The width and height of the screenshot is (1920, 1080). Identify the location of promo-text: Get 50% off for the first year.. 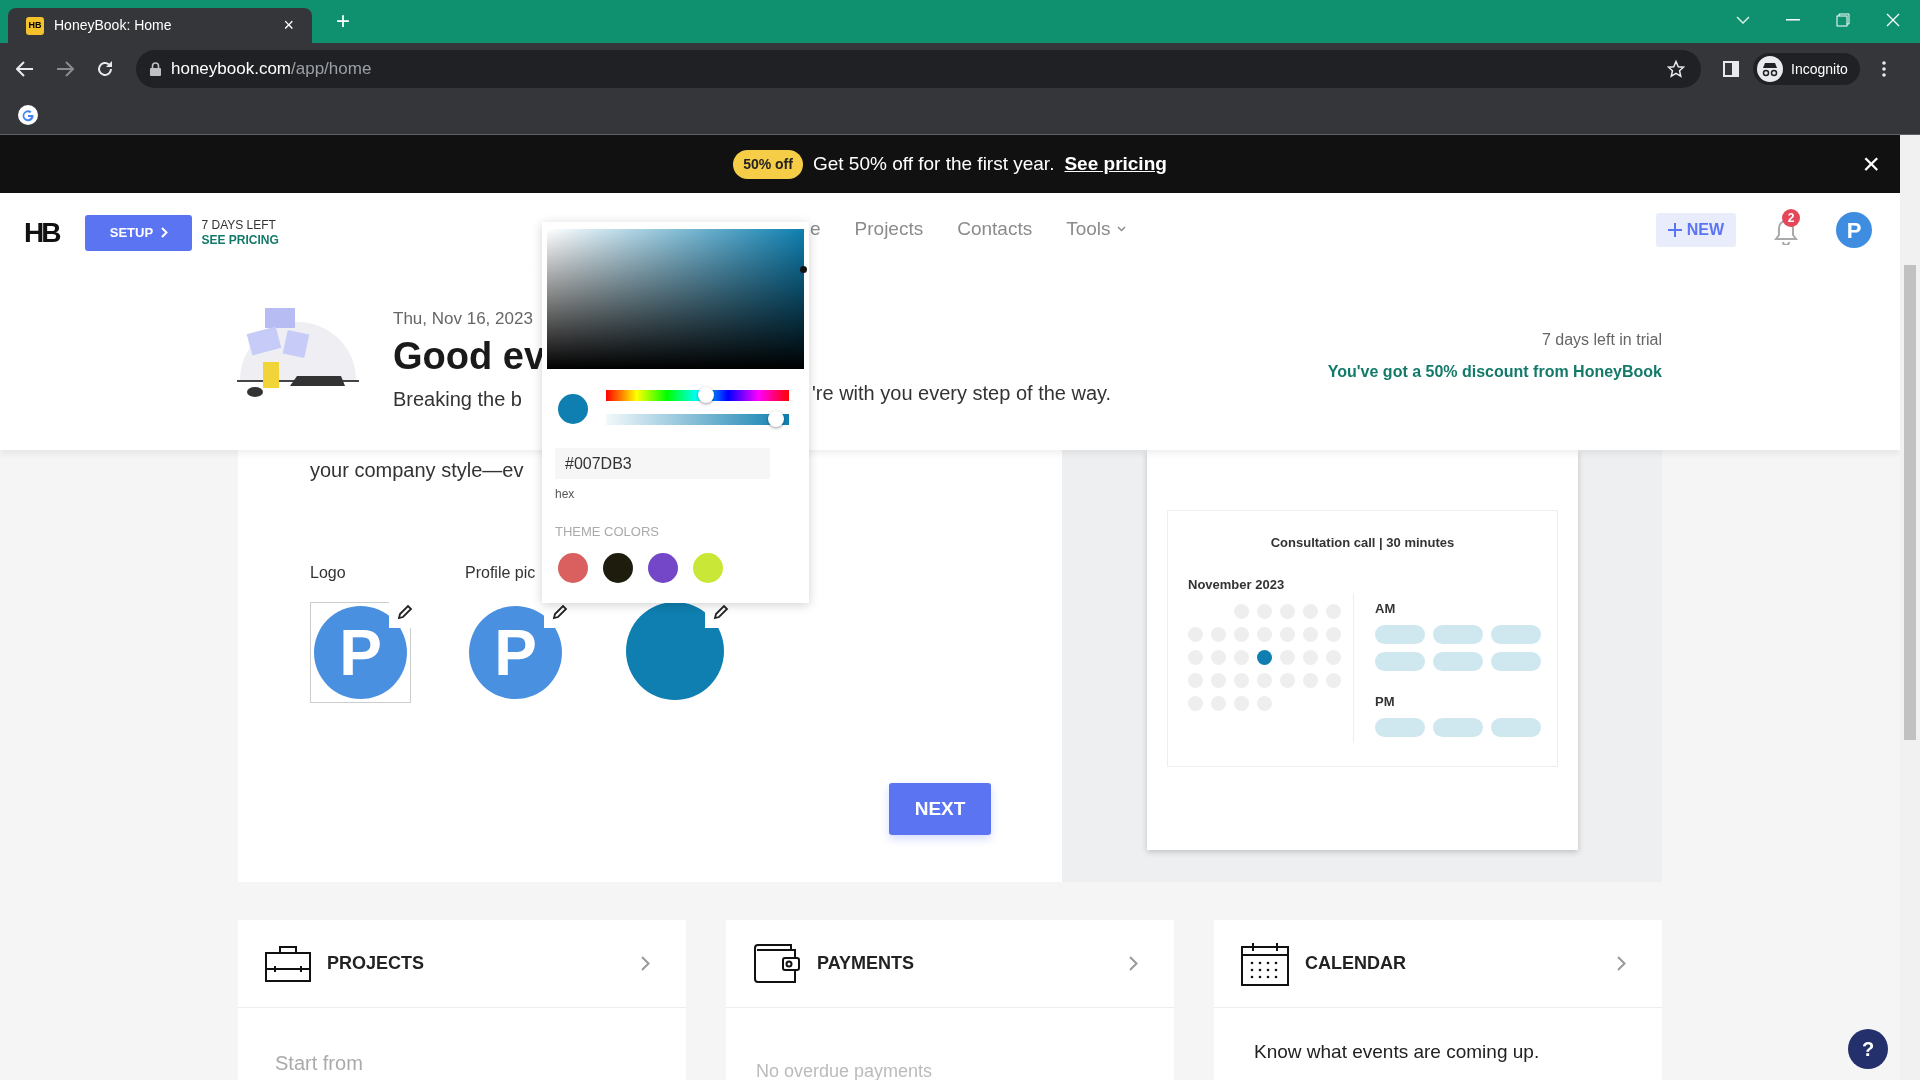
(933, 163).